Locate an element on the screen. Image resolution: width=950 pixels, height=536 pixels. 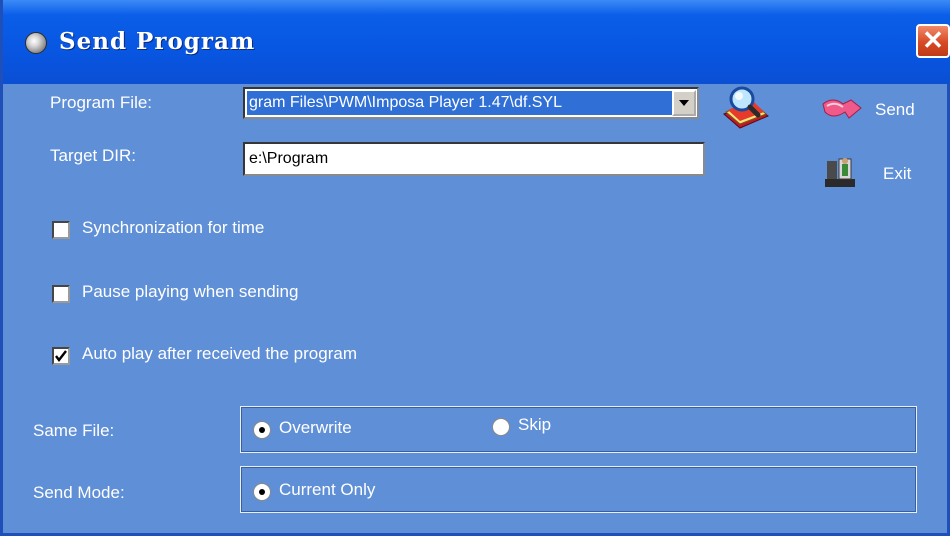
target-dir-input: e:\Program is located at coordinates (474, 159).